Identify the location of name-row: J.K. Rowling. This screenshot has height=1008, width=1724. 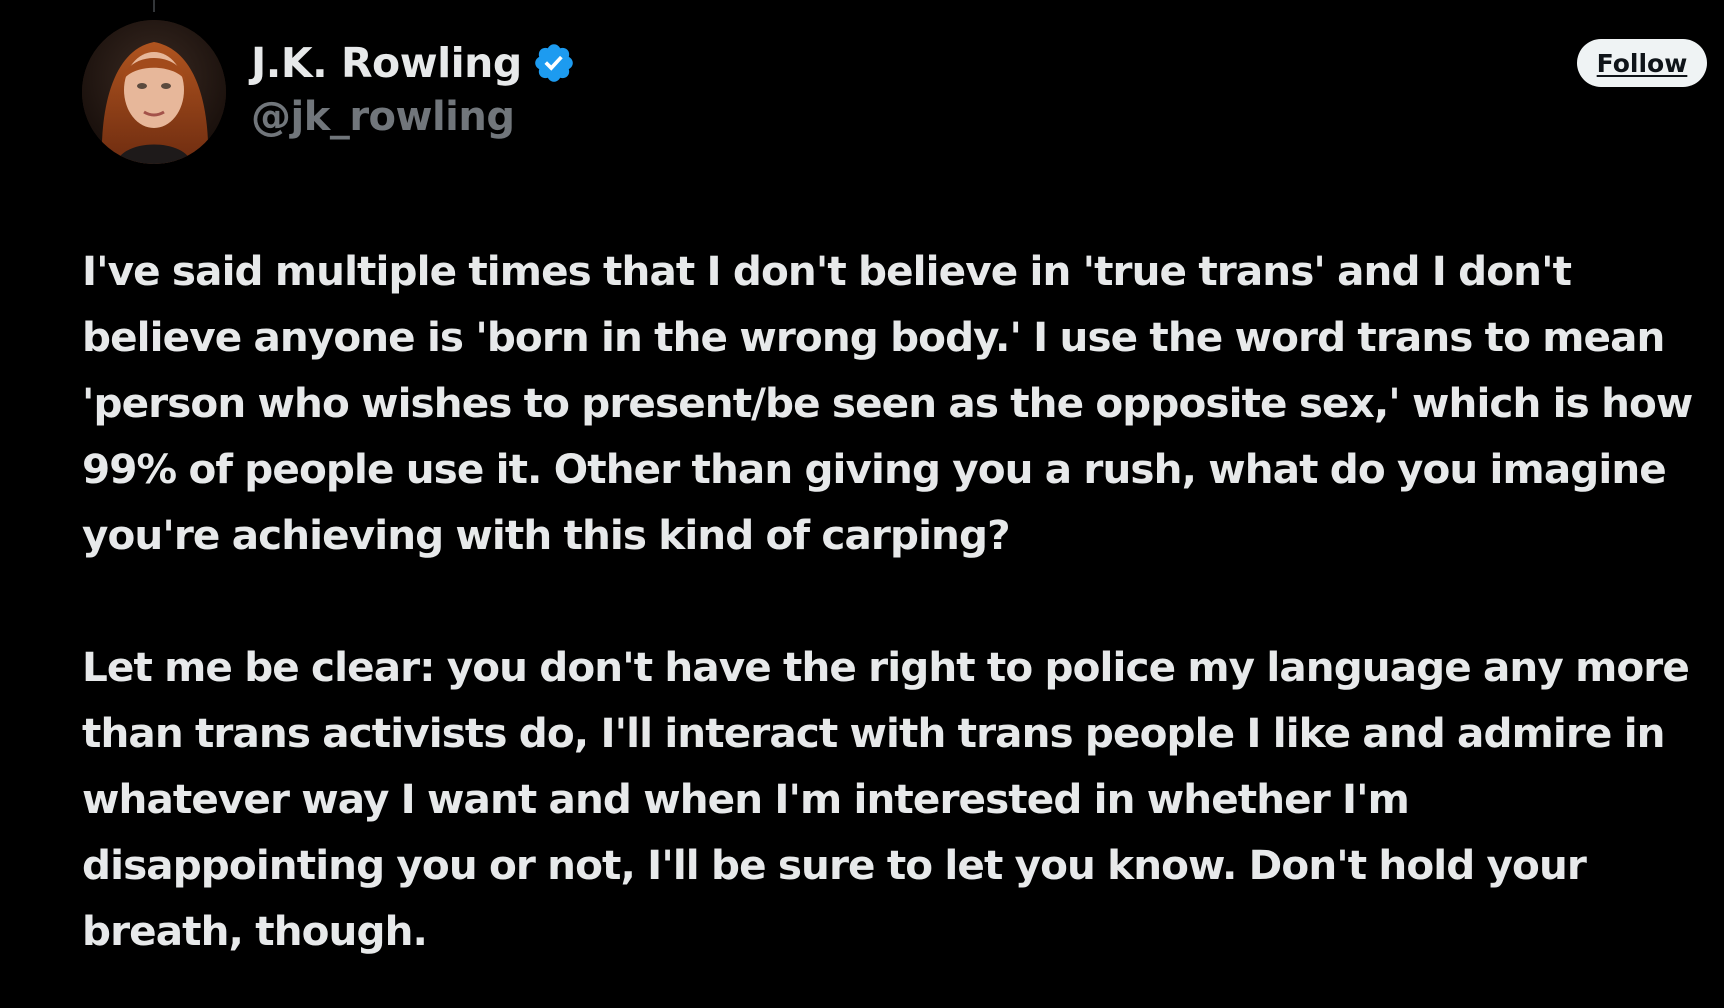
(413, 63).